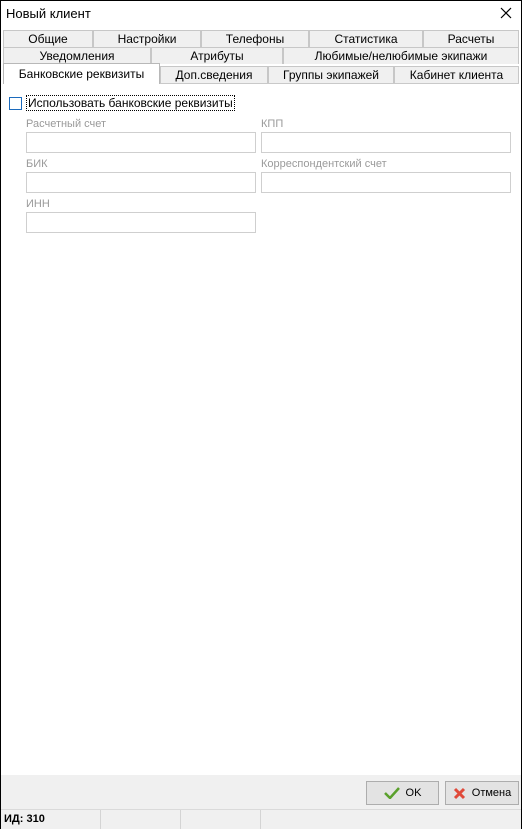  What do you see at coordinates (324, 164) in the screenshot?
I see `corr-account-label: Корреспондентский счет` at bounding box center [324, 164].